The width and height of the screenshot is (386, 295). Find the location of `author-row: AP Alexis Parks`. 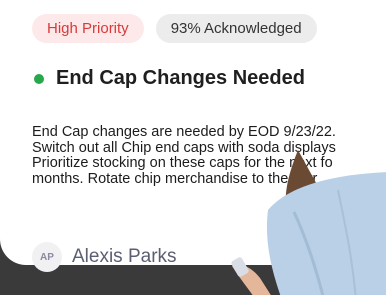

author-row: AP Alexis Parks is located at coordinates (104, 257).